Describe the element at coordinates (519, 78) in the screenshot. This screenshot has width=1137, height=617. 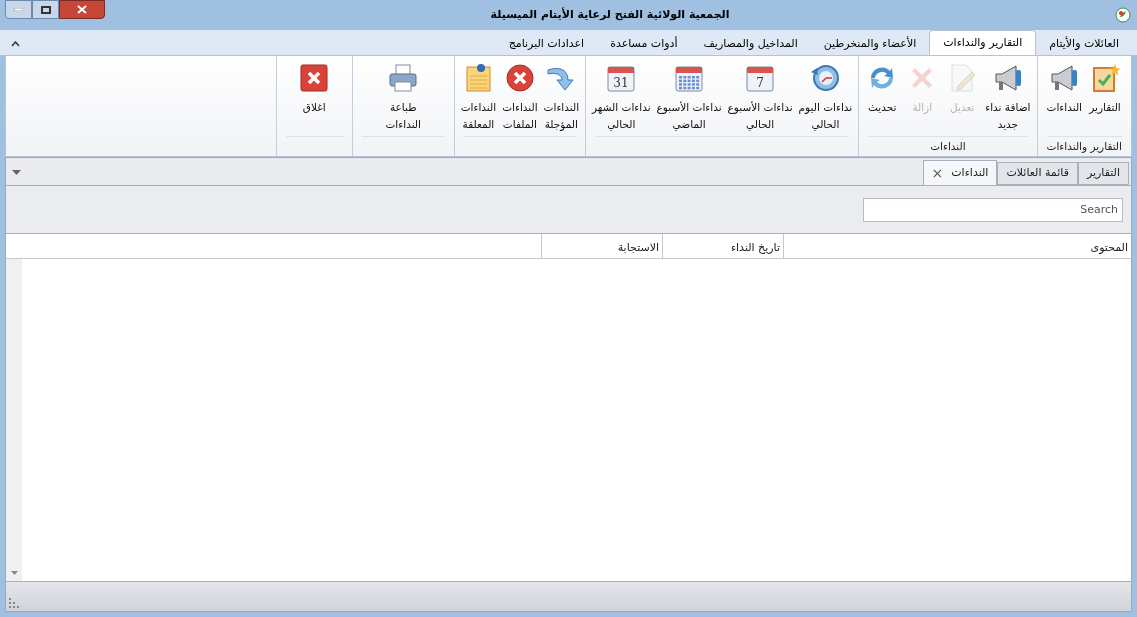
I see `cancel-circle-icon` at that location.